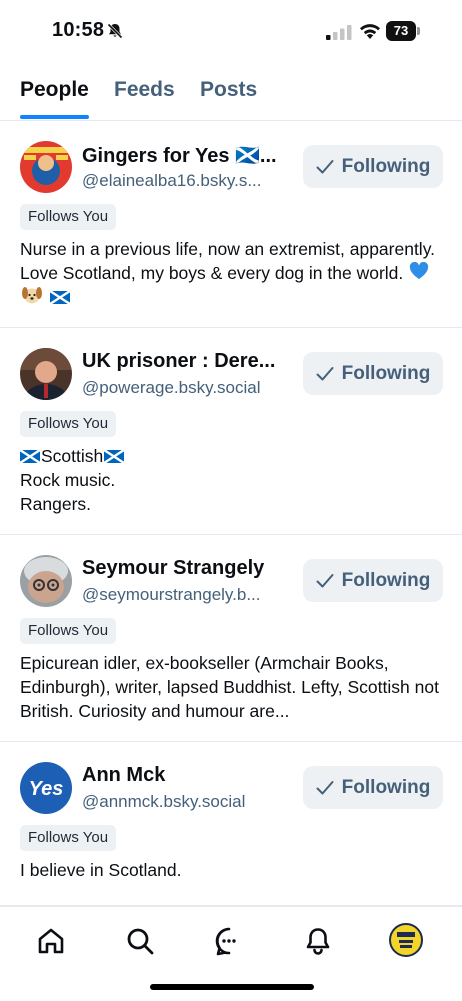  I want to click on bio-line: Scottish, so click(232, 456).